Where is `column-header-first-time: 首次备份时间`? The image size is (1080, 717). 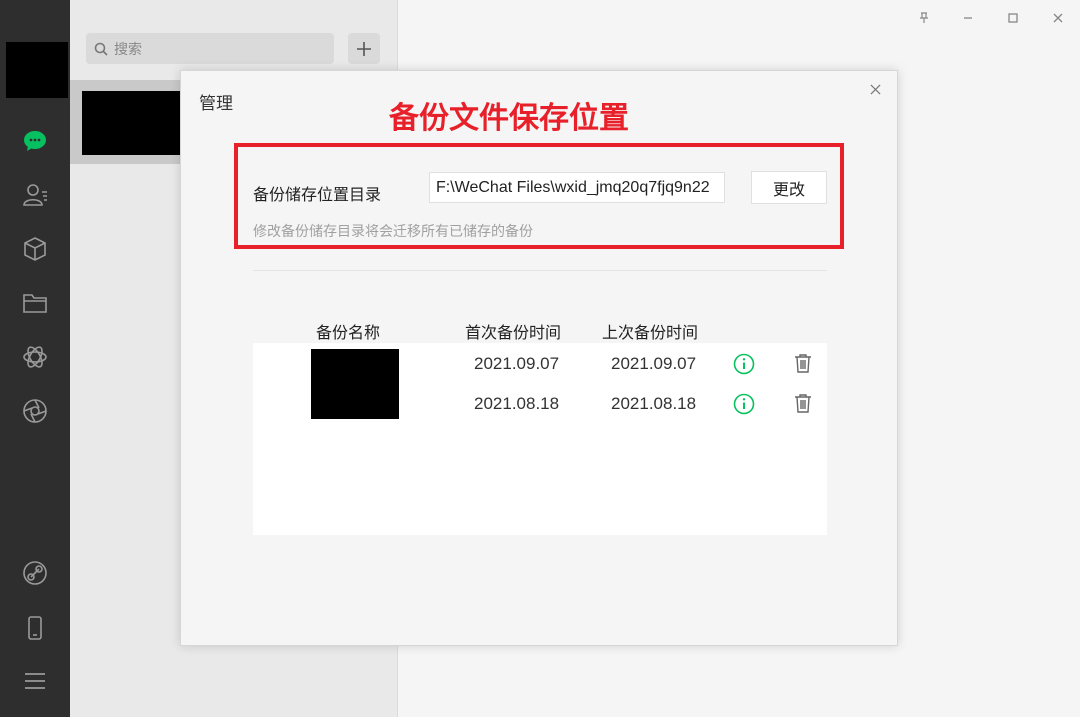
column-header-first-time: 首次备份时间 is located at coordinates (513, 332).